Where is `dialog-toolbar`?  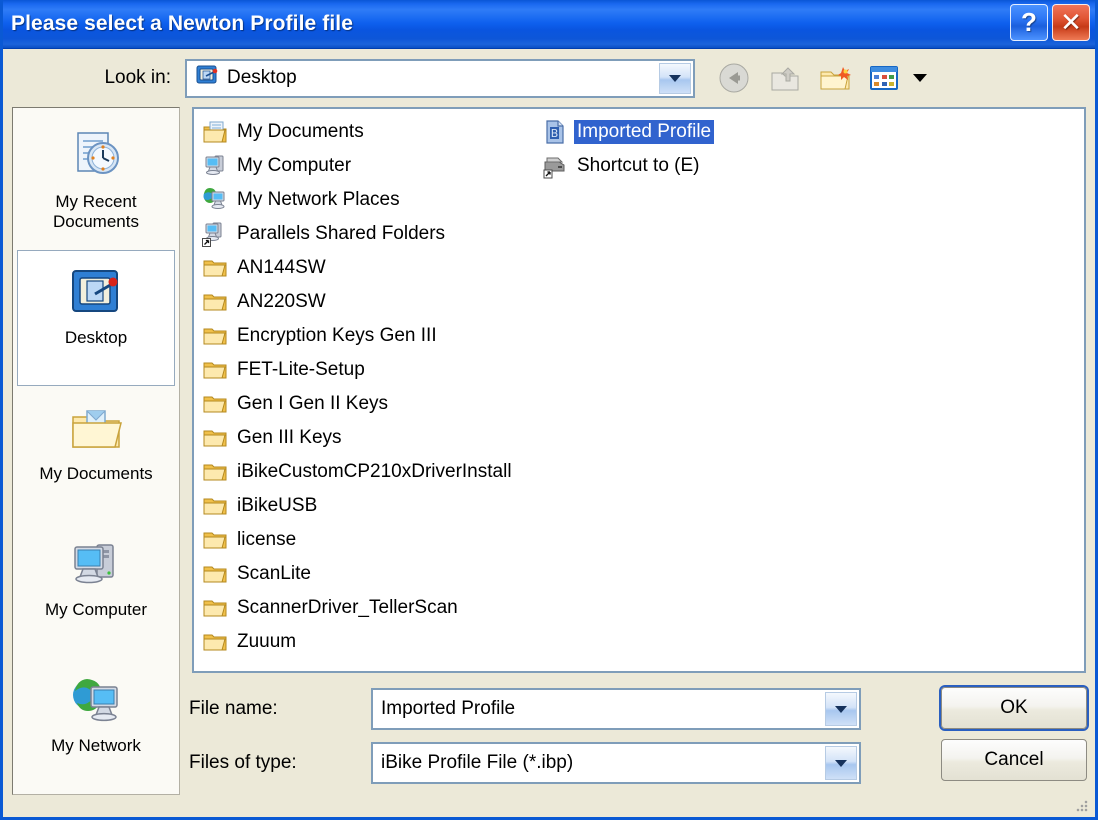 dialog-toolbar is located at coordinates (822, 78).